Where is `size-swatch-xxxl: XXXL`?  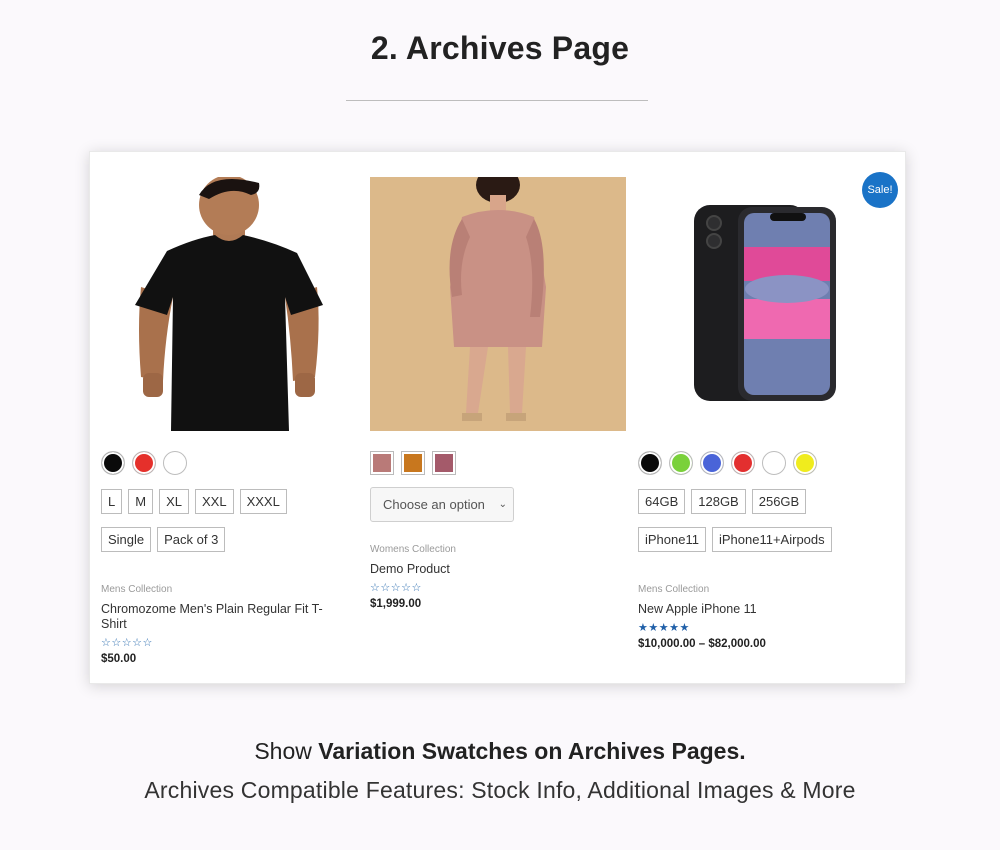 size-swatch-xxxl: XXXL is located at coordinates (263, 501).